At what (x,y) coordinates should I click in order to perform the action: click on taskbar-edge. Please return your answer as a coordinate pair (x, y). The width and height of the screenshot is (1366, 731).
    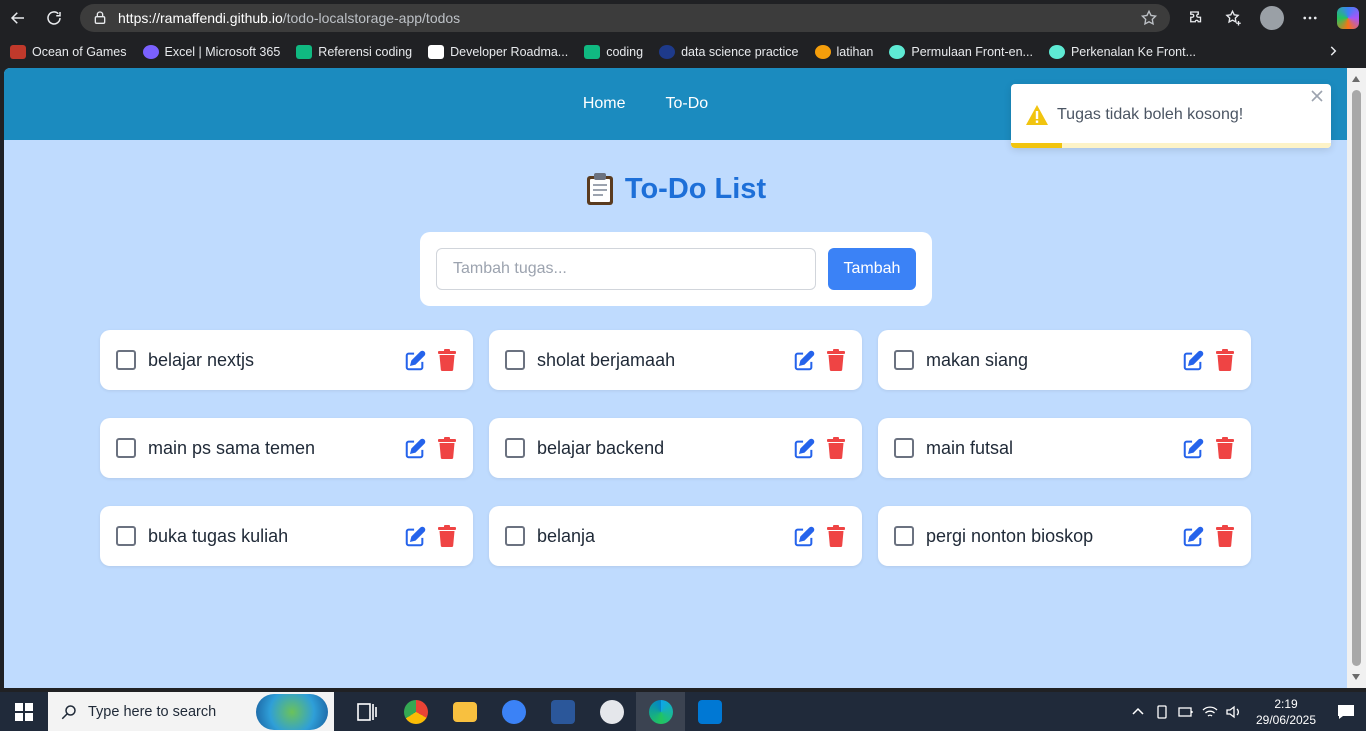
    Looking at the image, I should click on (660, 711).